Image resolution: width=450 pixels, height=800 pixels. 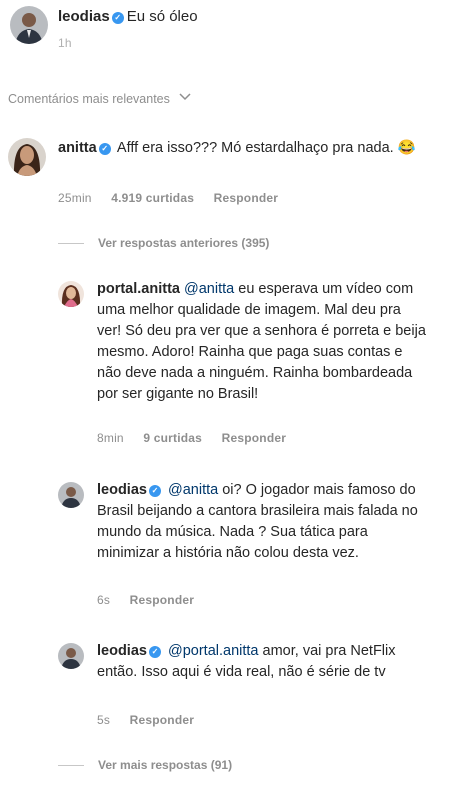 What do you see at coordinates (84, 16) in the screenshot?
I see `post-author-username: leodias` at bounding box center [84, 16].